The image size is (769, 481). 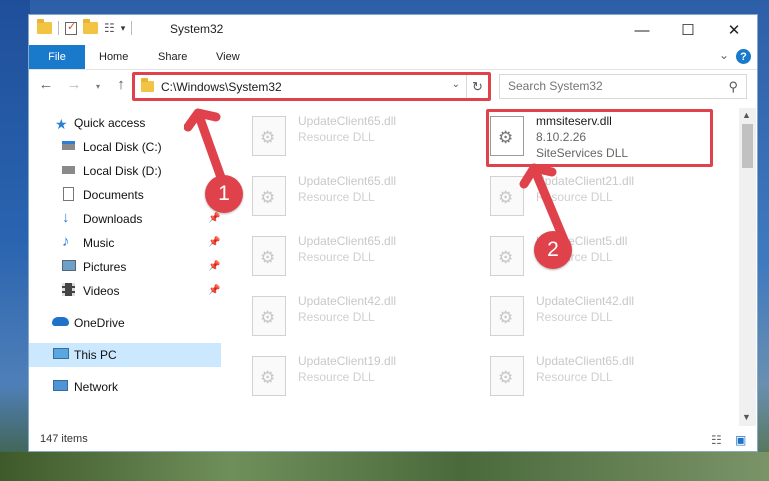 I want to click on nav-label: Documents, so click(x=113, y=195).